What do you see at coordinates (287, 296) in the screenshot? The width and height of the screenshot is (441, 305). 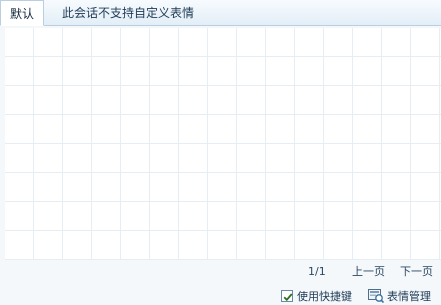 I see `shortcut-checkbox` at bounding box center [287, 296].